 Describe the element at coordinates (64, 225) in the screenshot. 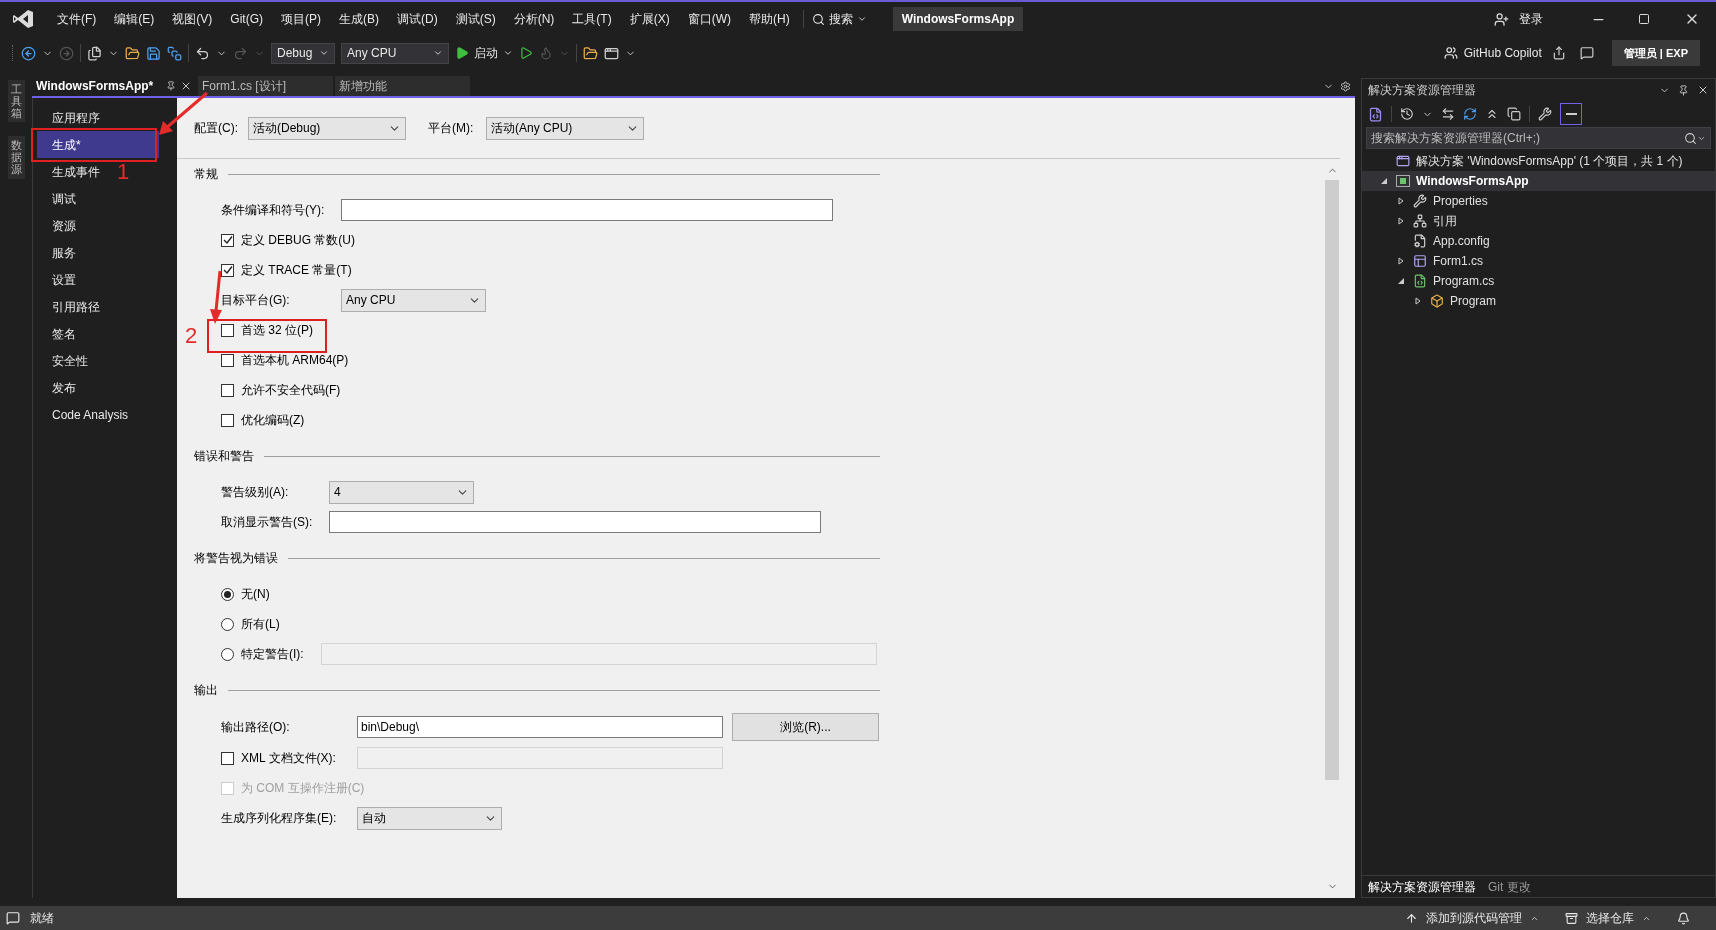

I see `nav-item: 资源` at that location.